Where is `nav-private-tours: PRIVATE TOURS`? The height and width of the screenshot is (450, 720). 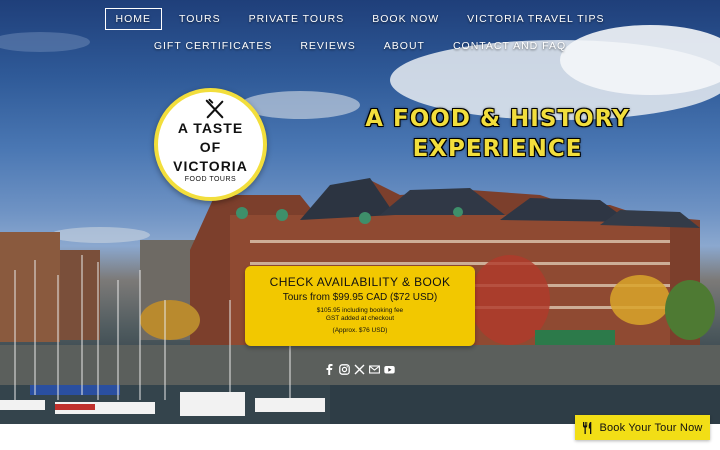
nav-private-tours: PRIVATE TOURS is located at coordinates (297, 19).